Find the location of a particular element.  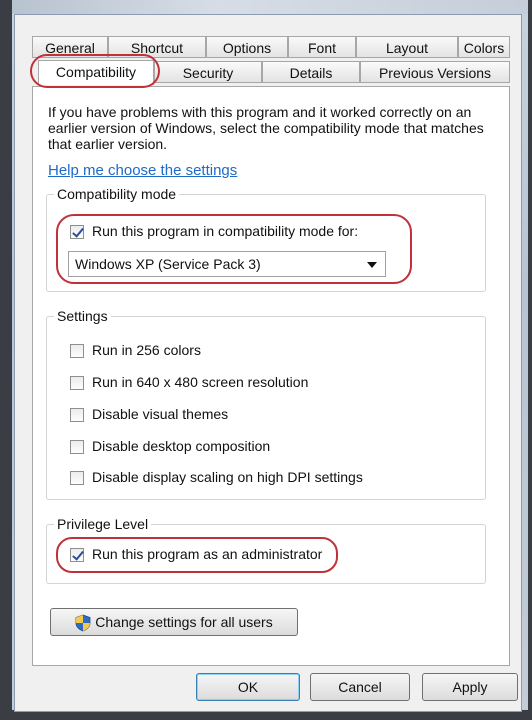

cancel-button: Cancel is located at coordinates (360, 687).